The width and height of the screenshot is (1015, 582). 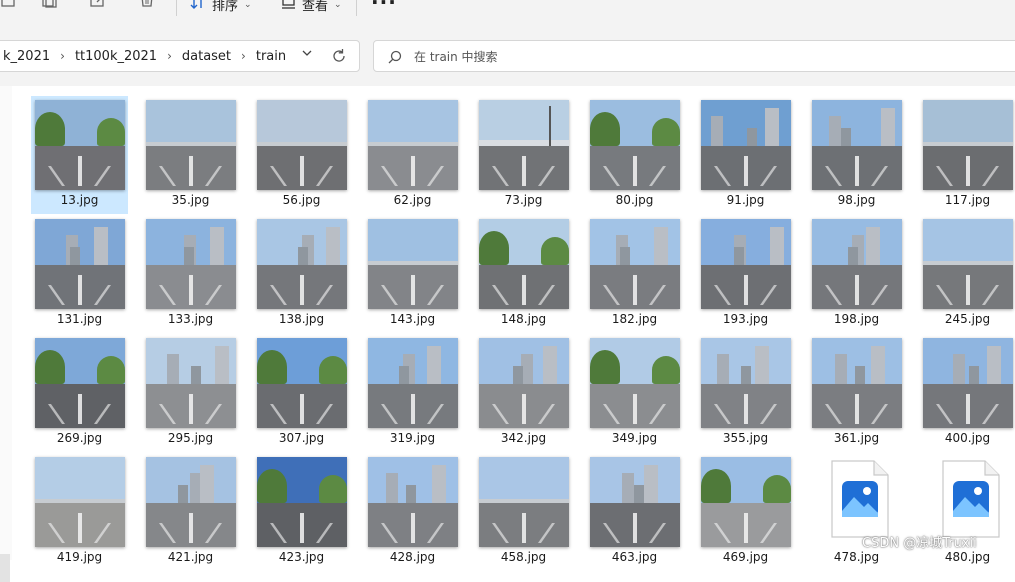 I want to click on file-item: 480.jpg, so click(x=967, y=512).